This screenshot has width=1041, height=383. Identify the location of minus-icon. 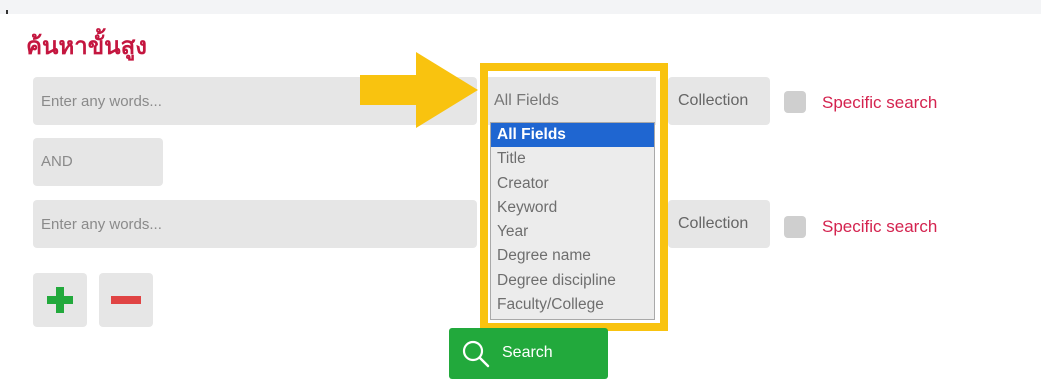
(126, 300).